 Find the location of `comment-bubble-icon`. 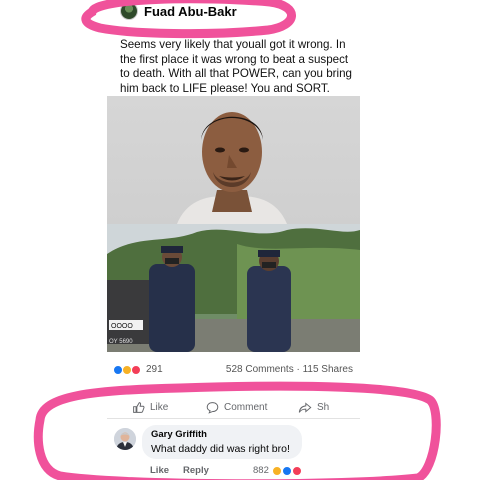

comment-bubble-icon is located at coordinates (212, 408).